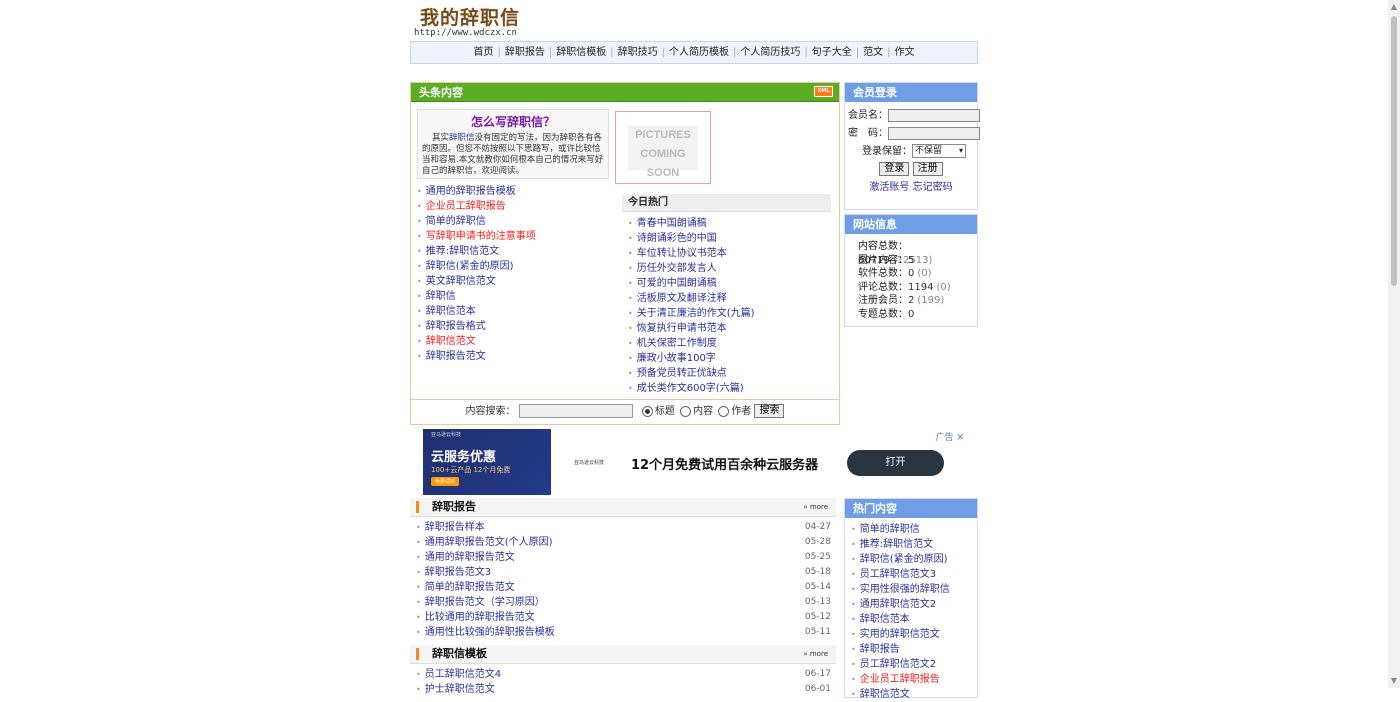 The image size is (1400, 702). Describe the element at coordinates (676, 358) in the screenshot. I see `today-hot-link: 廉政小故事100字` at that location.